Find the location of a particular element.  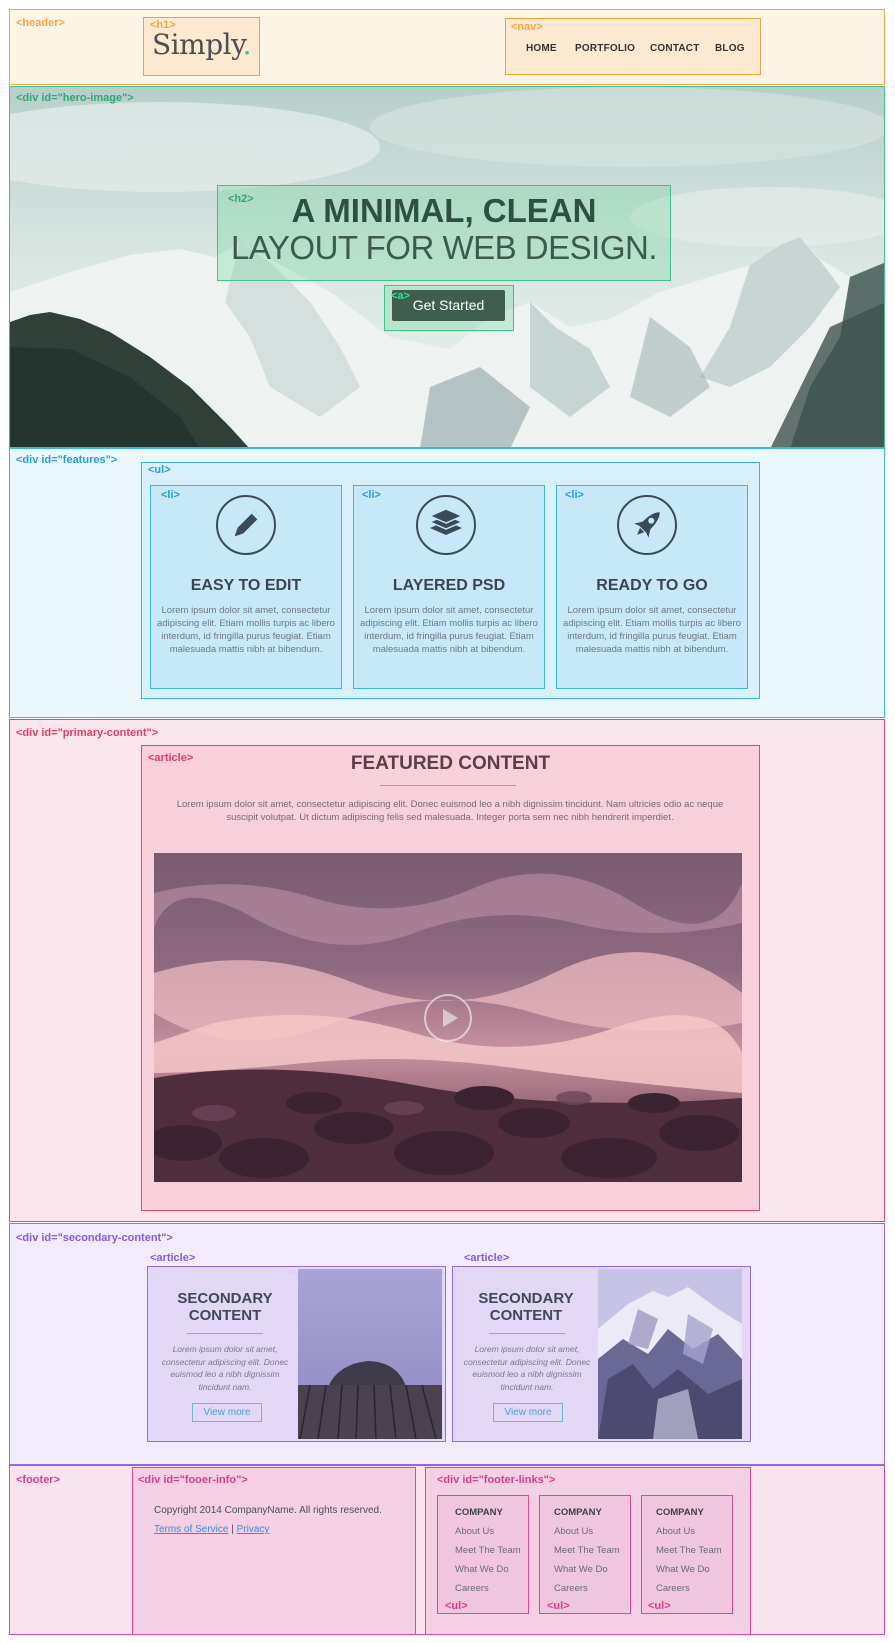

feature-title: READY TO GO is located at coordinates (652, 585).